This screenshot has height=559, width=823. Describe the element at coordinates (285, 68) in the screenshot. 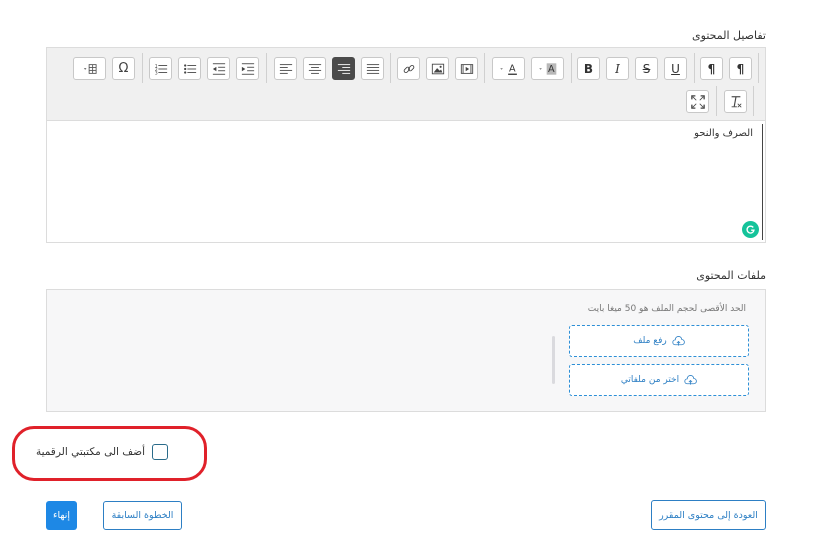

I see `align-left-icon` at that location.